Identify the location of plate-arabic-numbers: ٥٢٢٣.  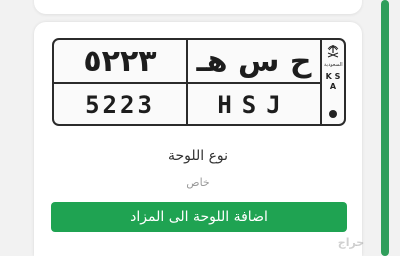
(120, 61).